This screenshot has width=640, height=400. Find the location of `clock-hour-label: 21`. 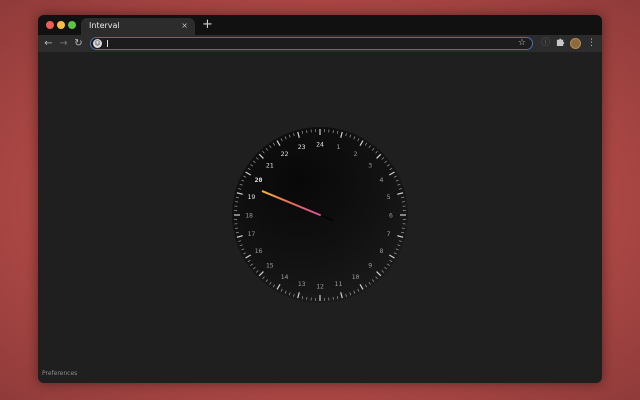

clock-hour-label: 21 is located at coordinates (270, 165).